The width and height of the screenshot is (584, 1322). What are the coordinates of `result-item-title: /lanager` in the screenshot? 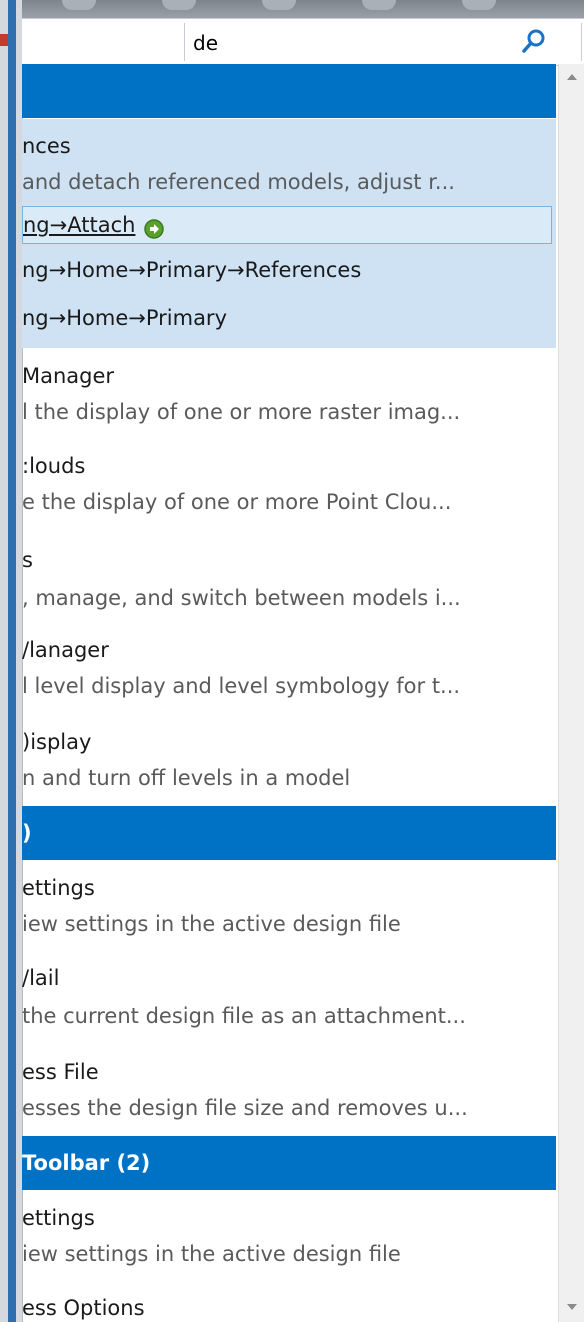 It's located at (65, 650).